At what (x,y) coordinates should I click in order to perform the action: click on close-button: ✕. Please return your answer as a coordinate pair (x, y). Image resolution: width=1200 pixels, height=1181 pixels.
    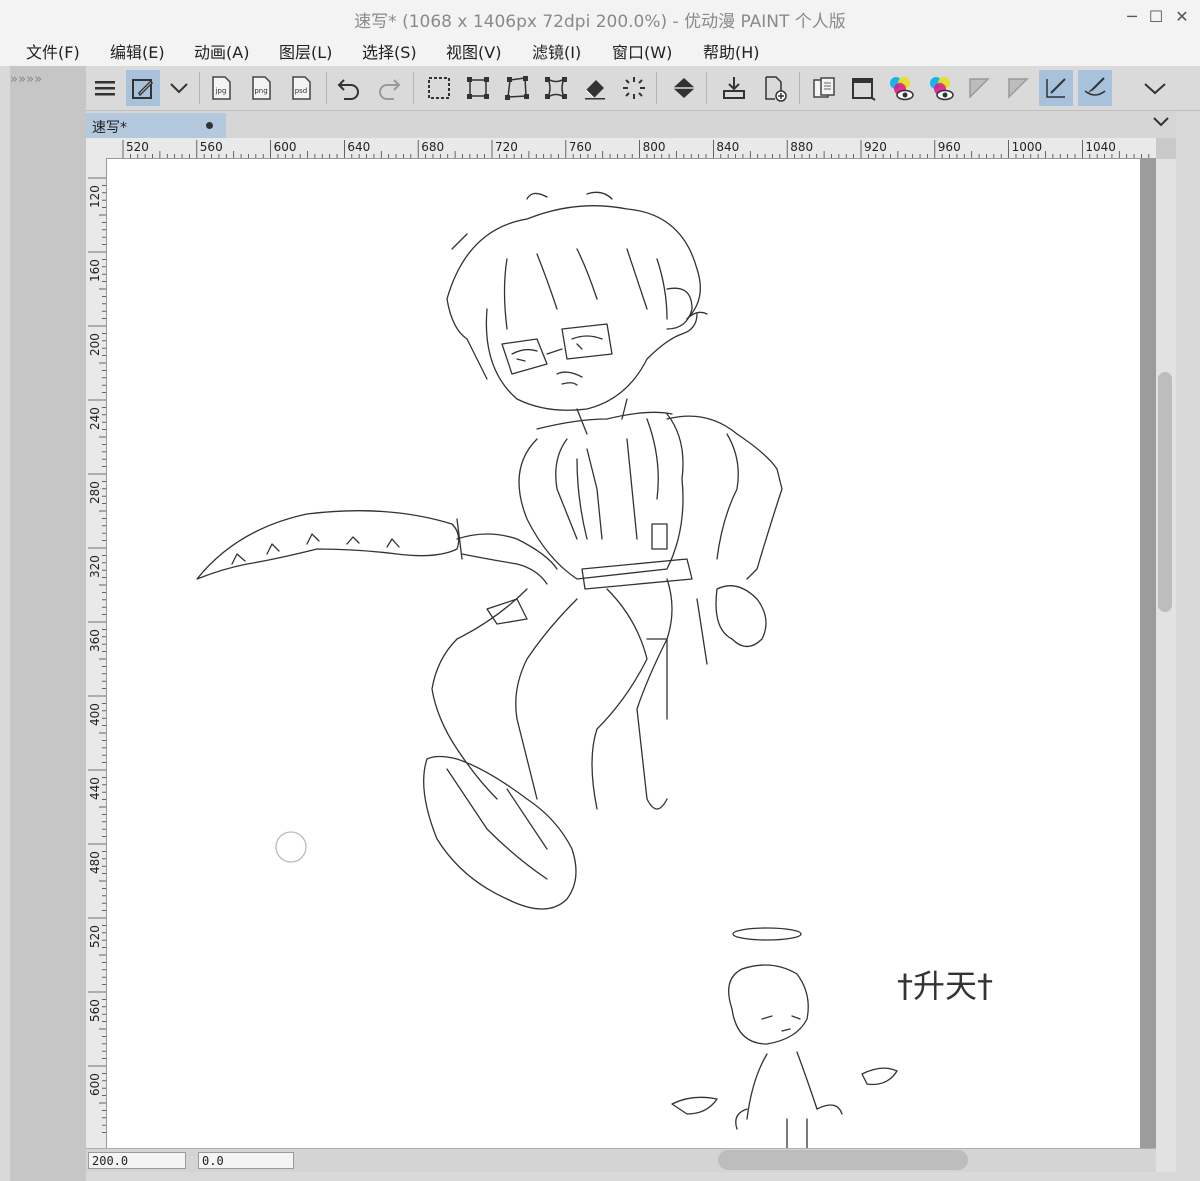
    Looking at the image, I should click on (1182, 17).